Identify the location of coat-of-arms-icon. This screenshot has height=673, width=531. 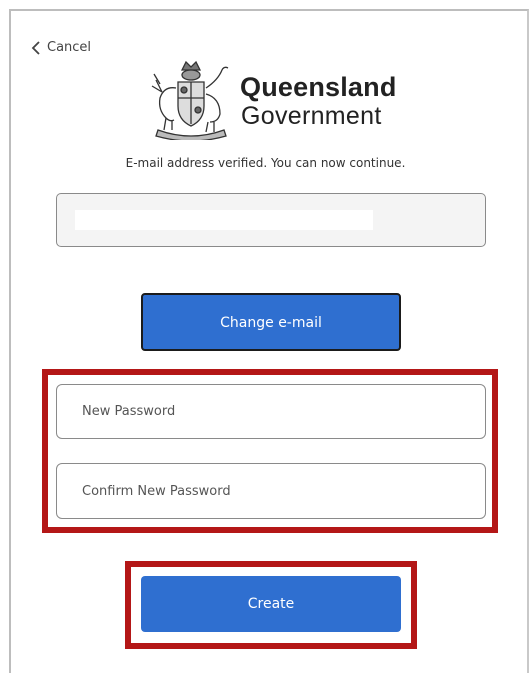
(191, 100).